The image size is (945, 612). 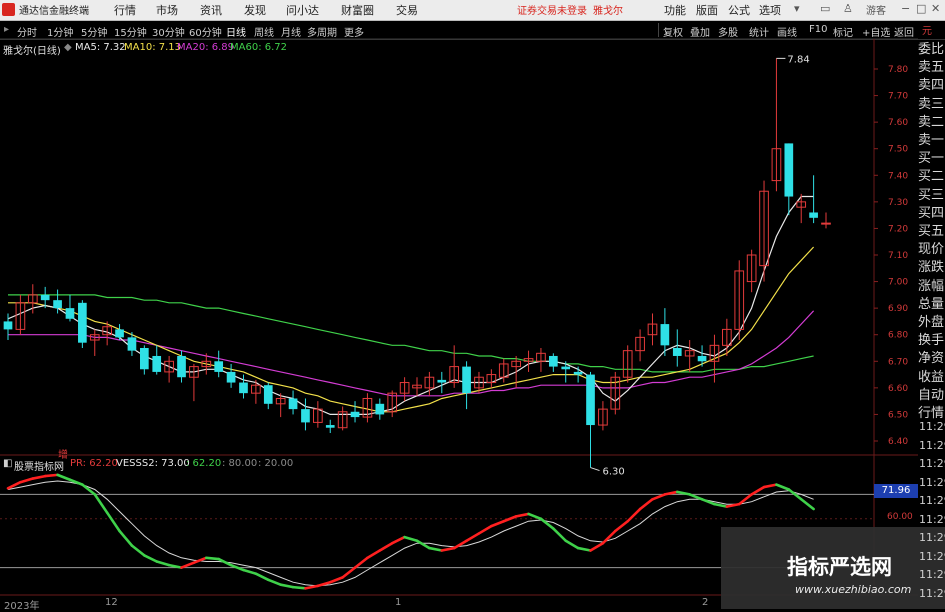 What do you see at coordinates (153, 463) in the screenshot?
I see `indicator-vesss2: VESSS2: 73.00` at bounding box center [153, 463].